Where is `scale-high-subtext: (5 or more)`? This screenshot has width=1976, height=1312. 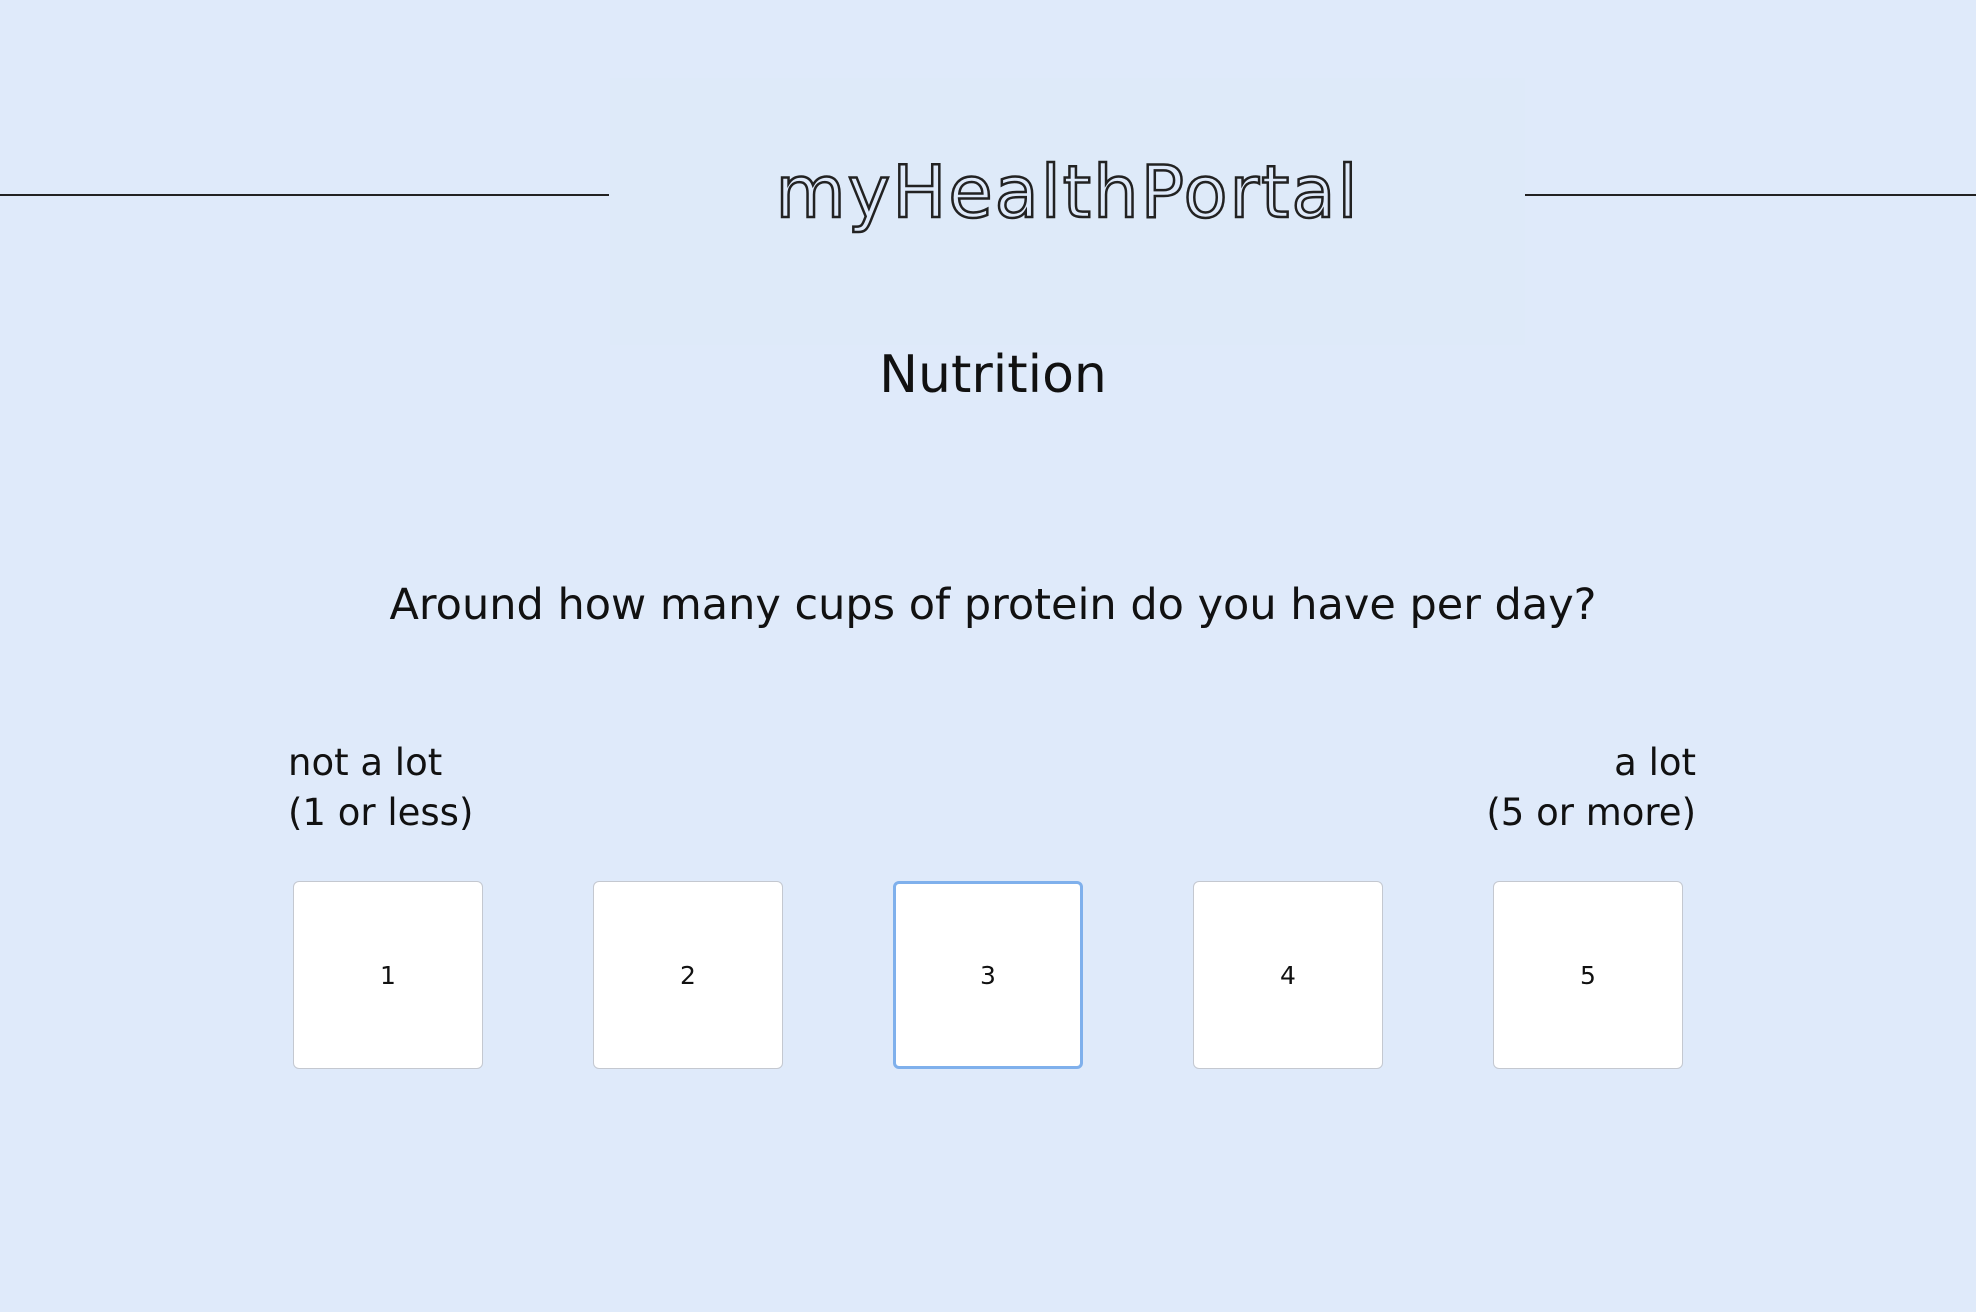
scale-high-subtext: (5 or more) is located at coordinates (1591, 812).